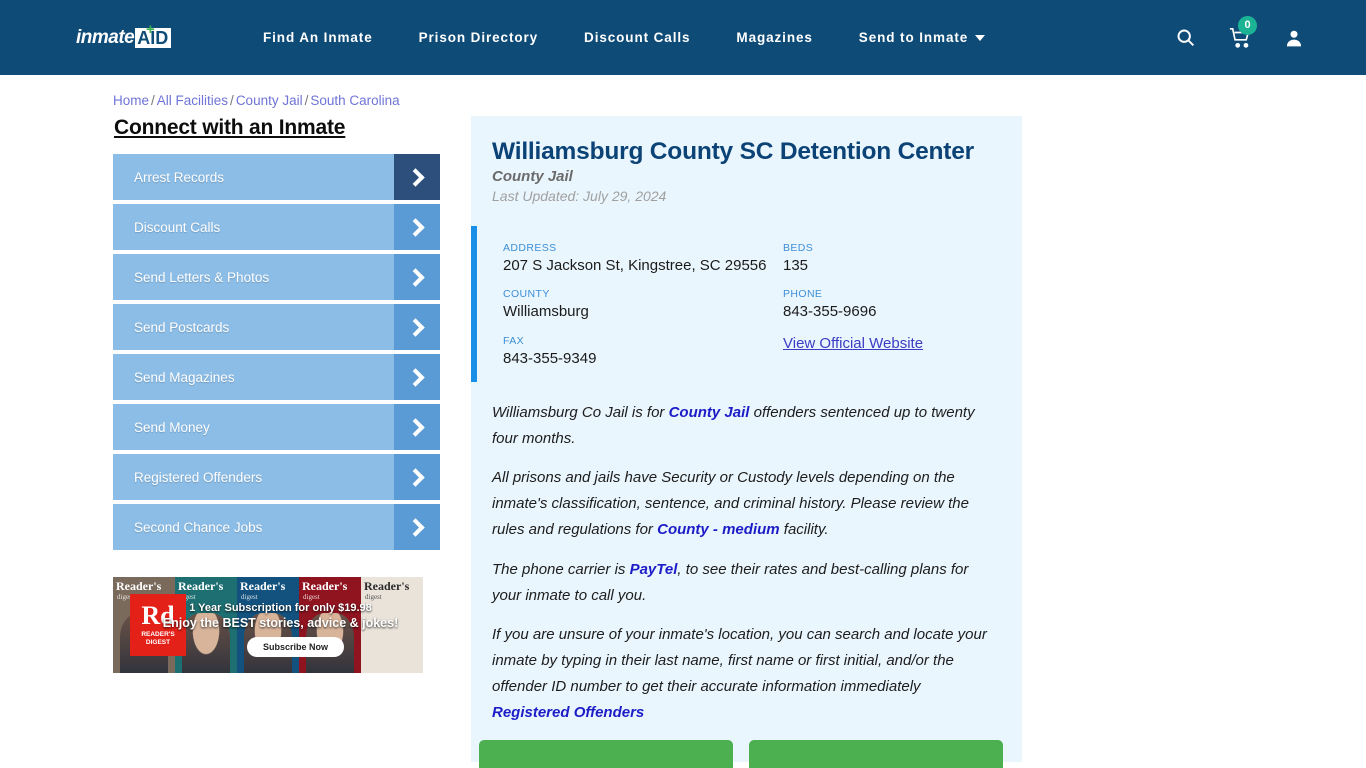  Describe the element at coordinates (202, 277) in the screenshot. I see `sidebar-item-label: Send Letters & Photos` at that location.